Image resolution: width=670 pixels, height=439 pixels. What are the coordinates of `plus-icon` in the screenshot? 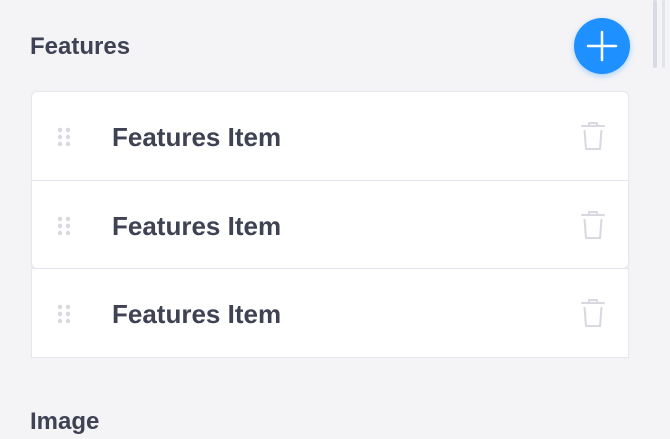 It's located at (602, 46).